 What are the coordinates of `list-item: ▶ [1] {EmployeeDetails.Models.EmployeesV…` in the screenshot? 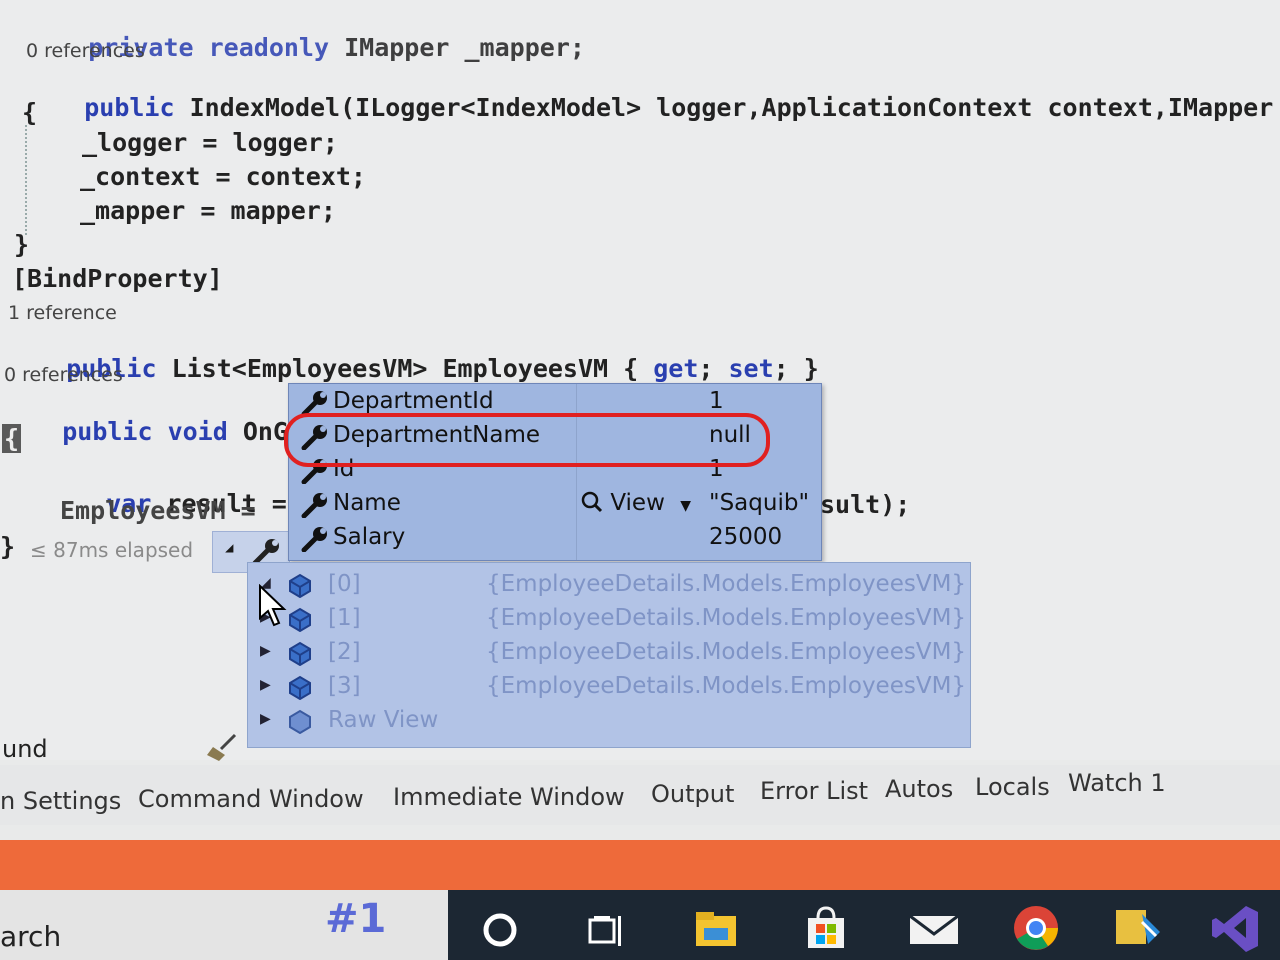 It's located at (609, 620).